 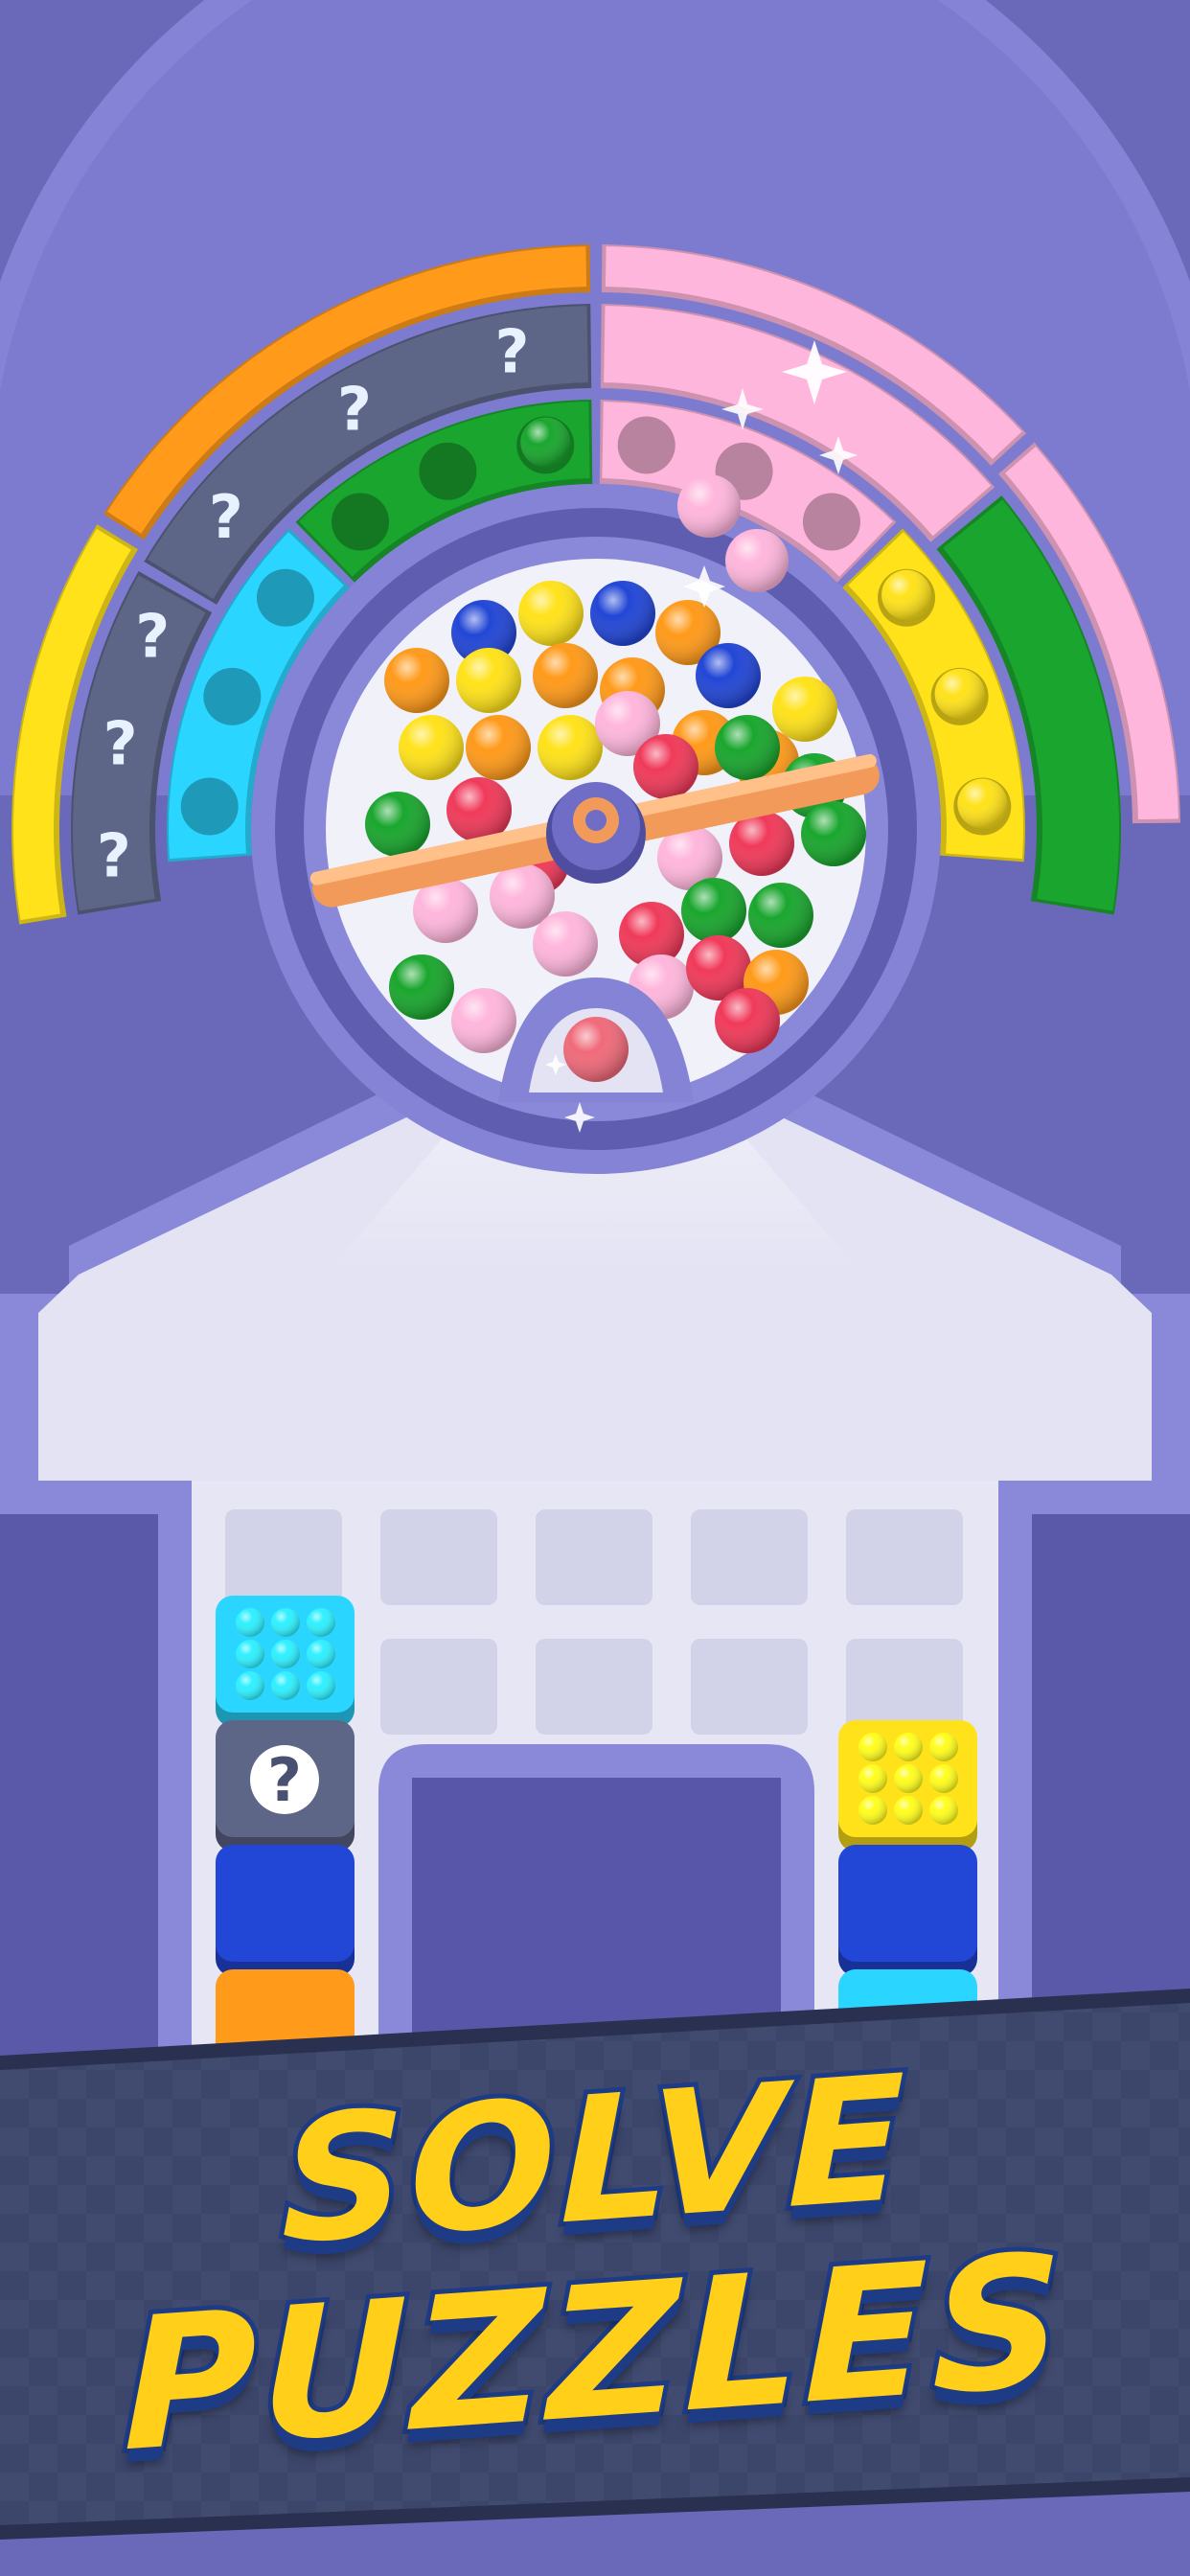 I want to click on stack-left: ?, so click(x=286, y=1848).